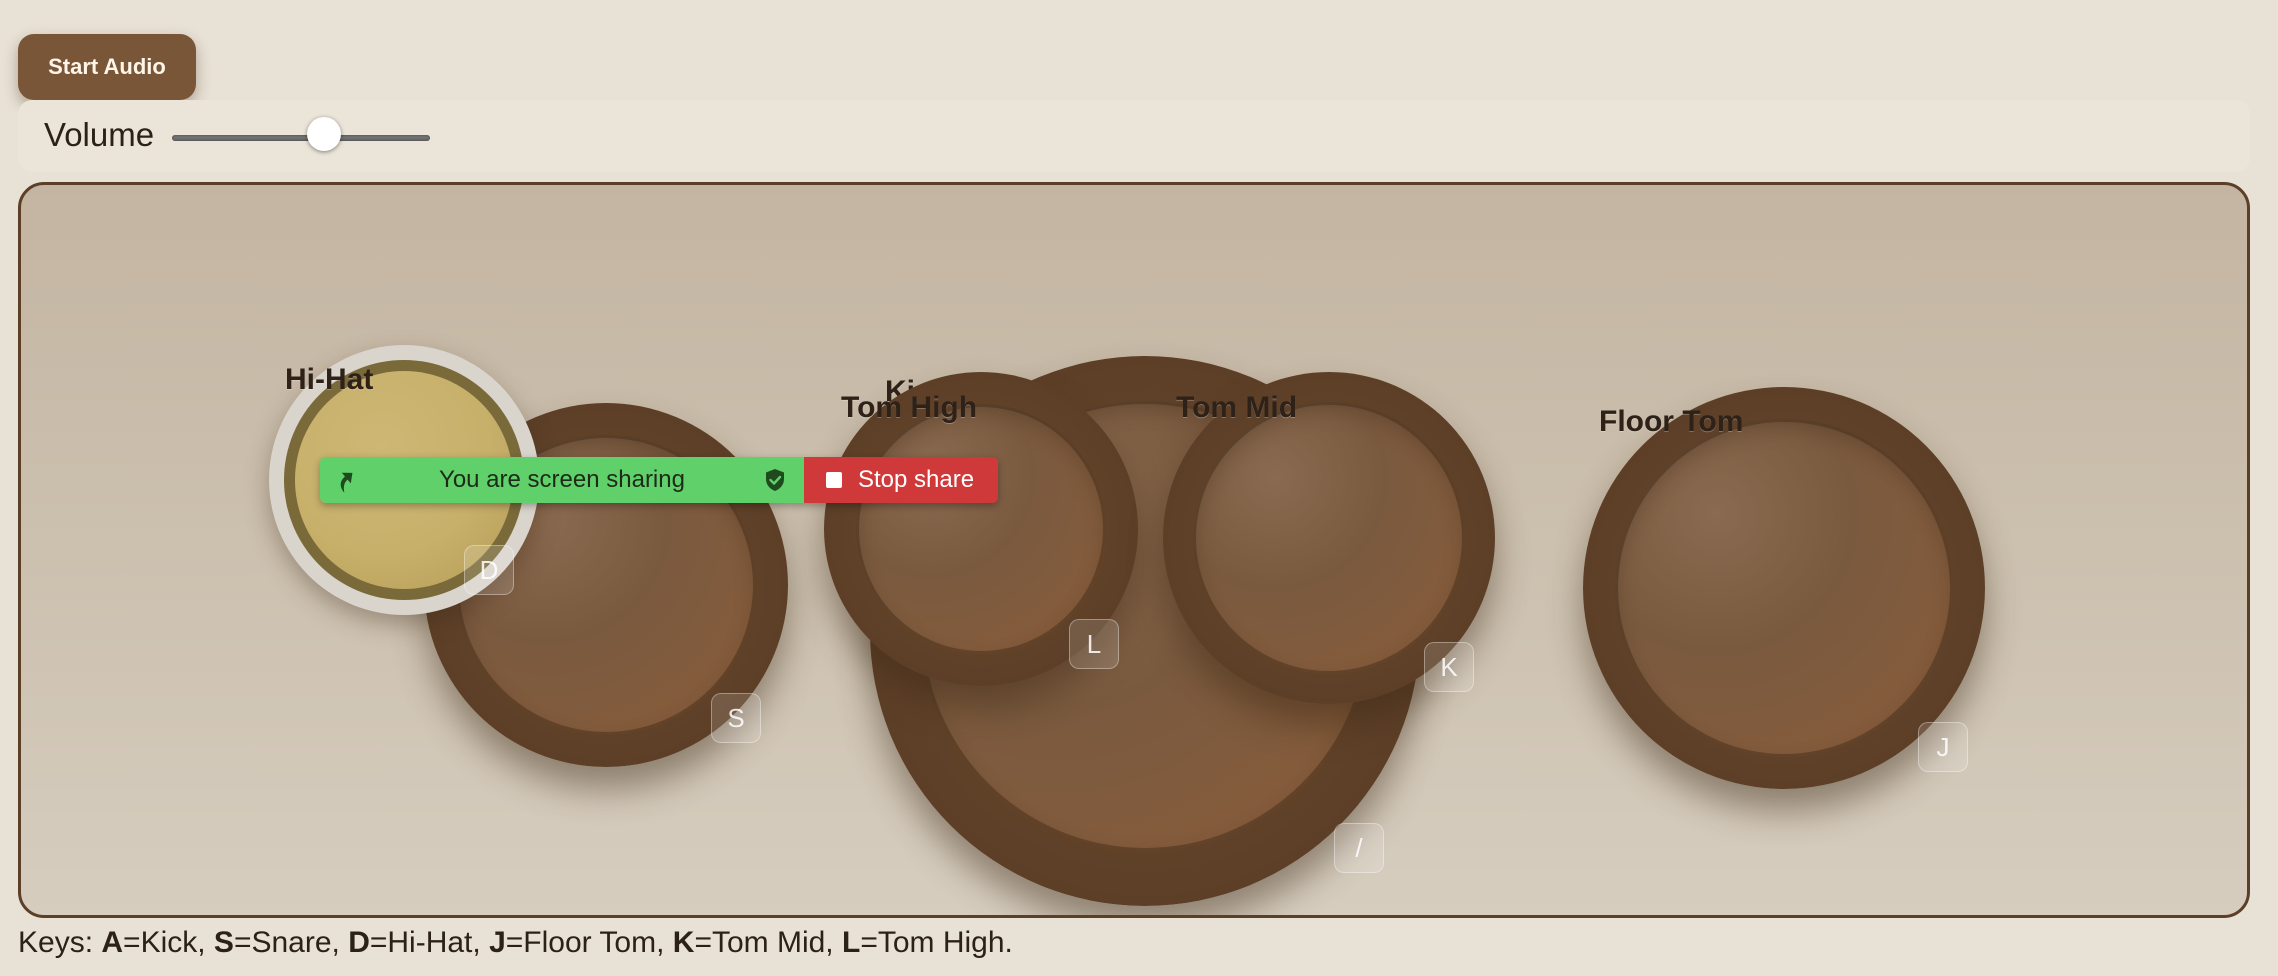 This screenshot has height=976, width=2278. What do you see at coordinates (489, 570) in the screenshot?
I see `hihat-key-hint: D` at bounding box center [489, 570].